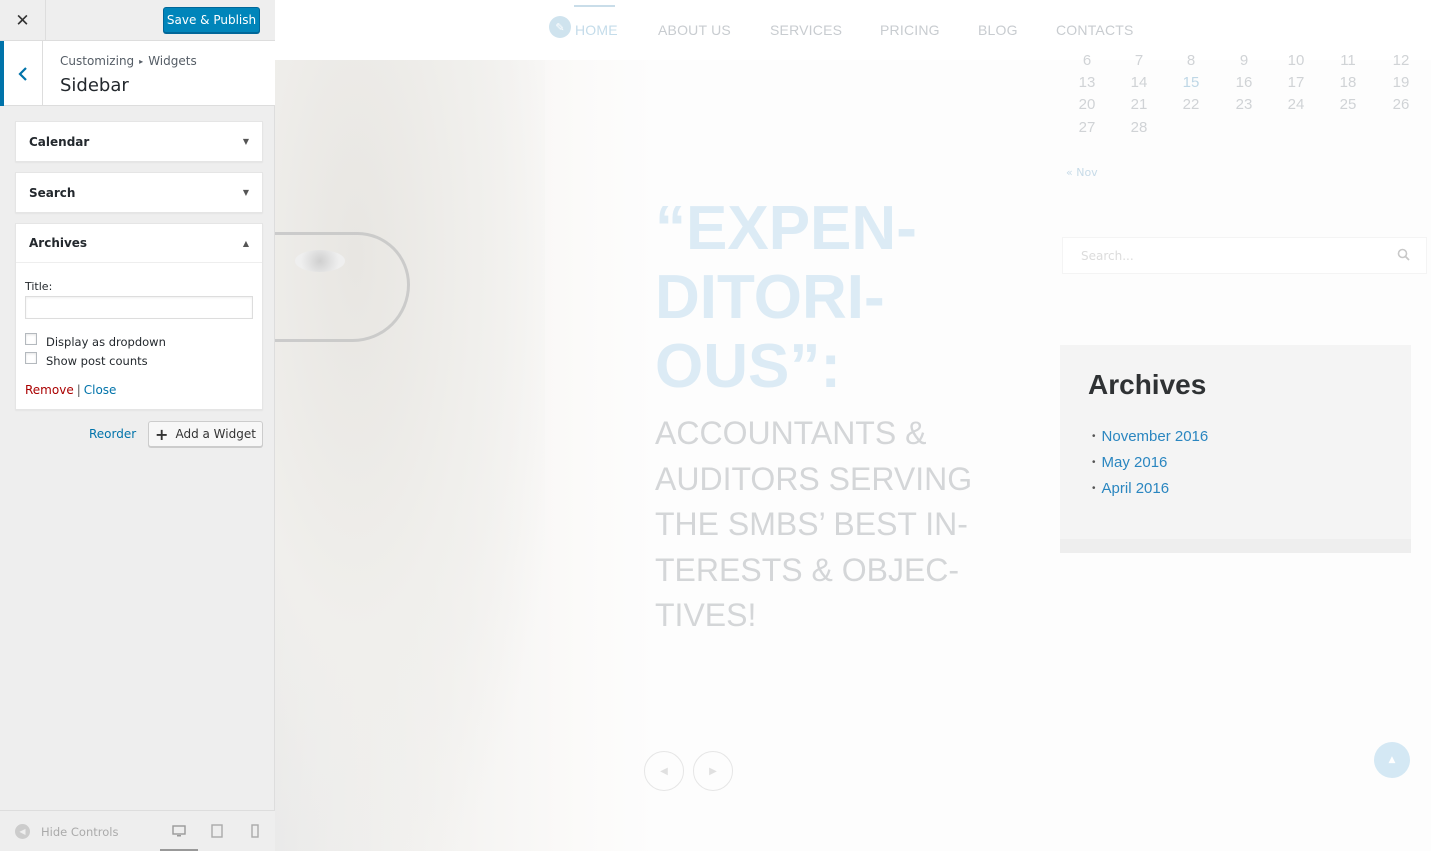 This screenshot has width=1431, height=851. I want to click on breadcrumb-child: Widgets, so click(172, 61).